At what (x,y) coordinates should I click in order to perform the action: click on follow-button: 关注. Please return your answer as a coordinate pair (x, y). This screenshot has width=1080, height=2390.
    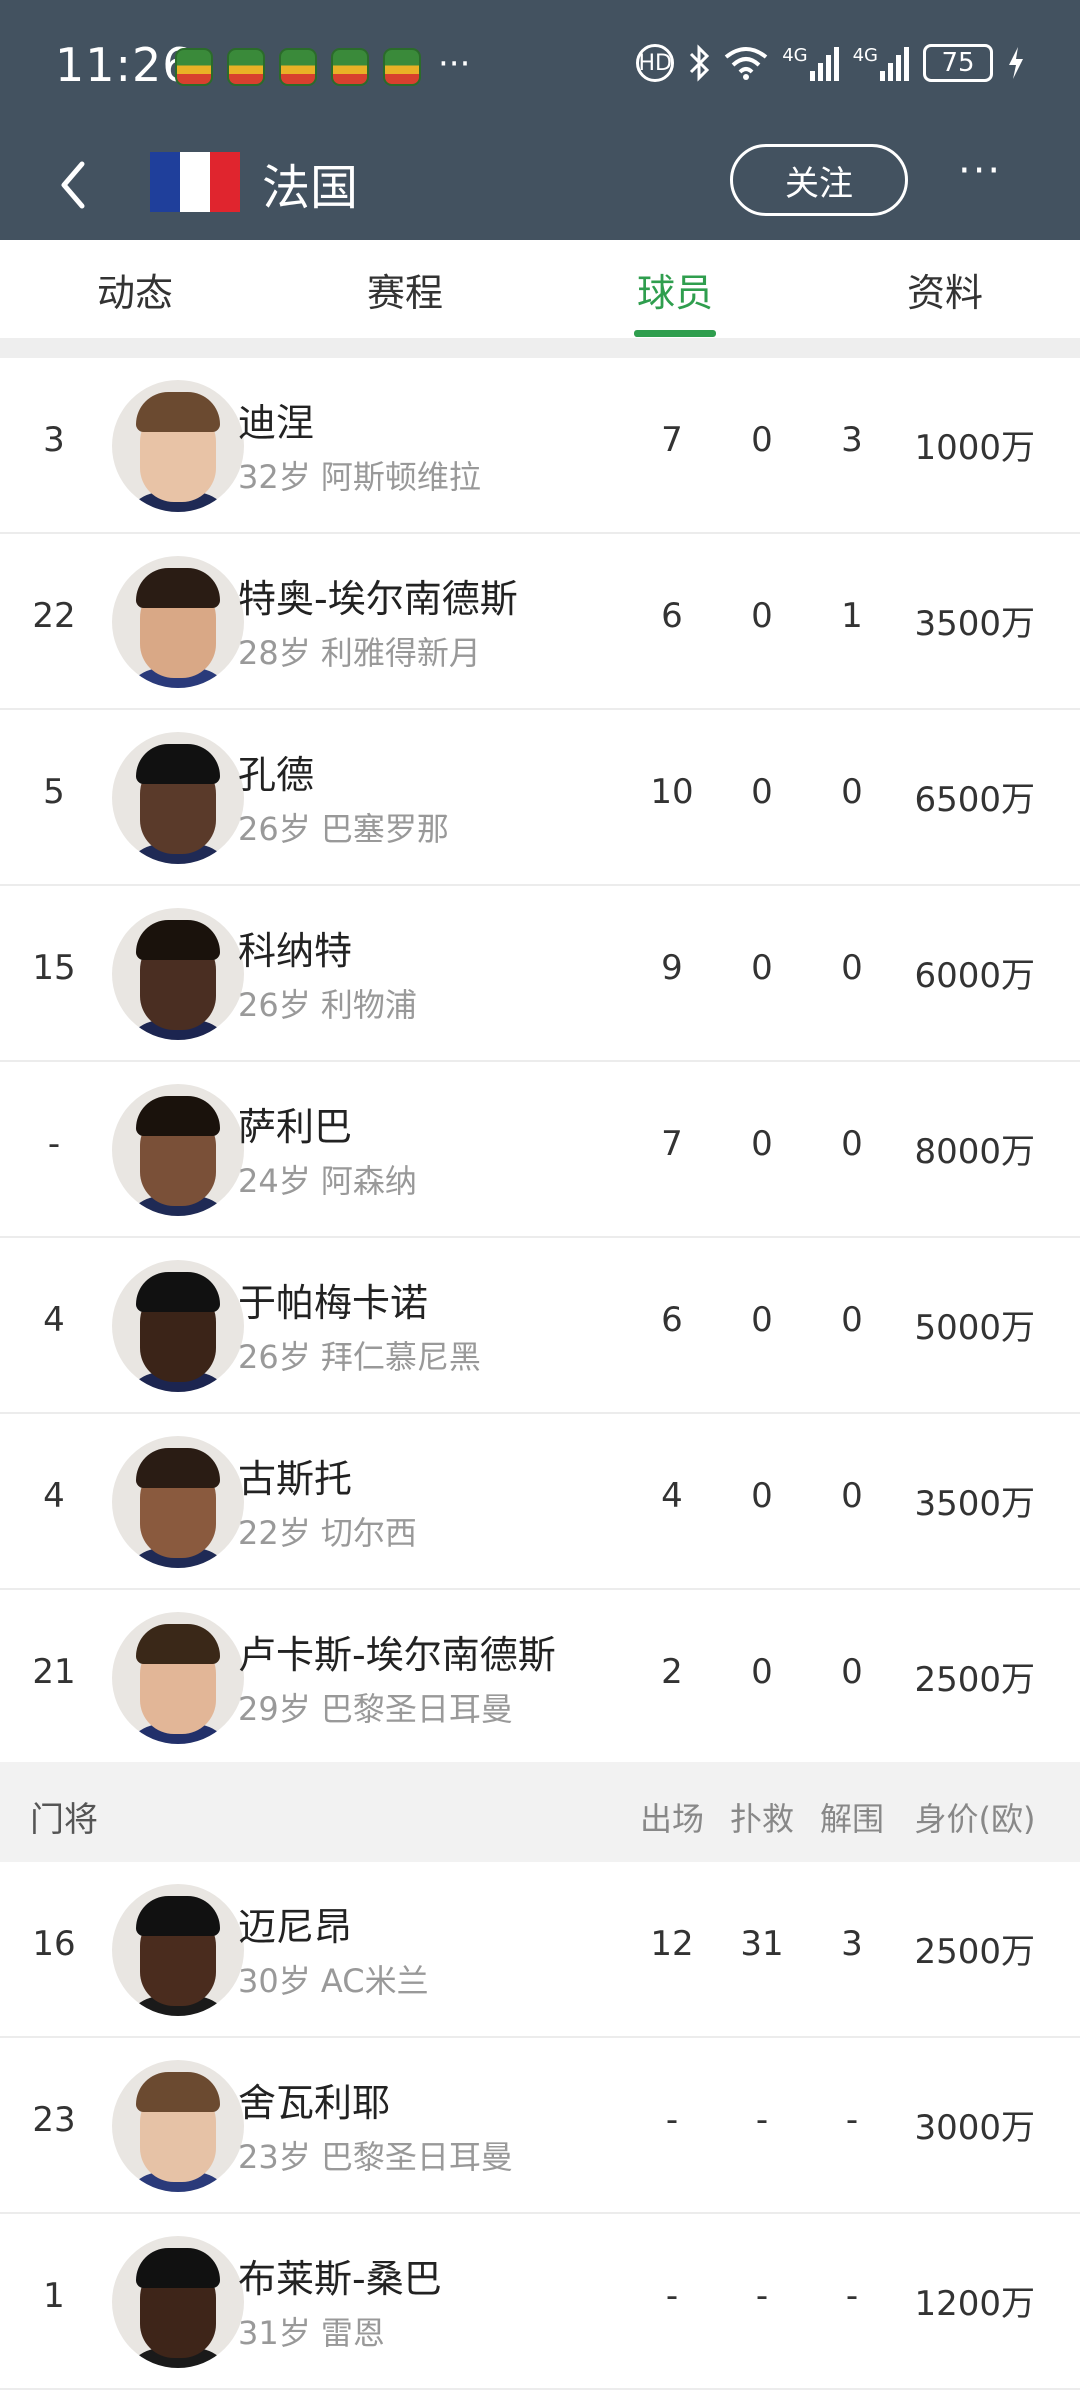
    Looking at the image, I should click on (819, 180).